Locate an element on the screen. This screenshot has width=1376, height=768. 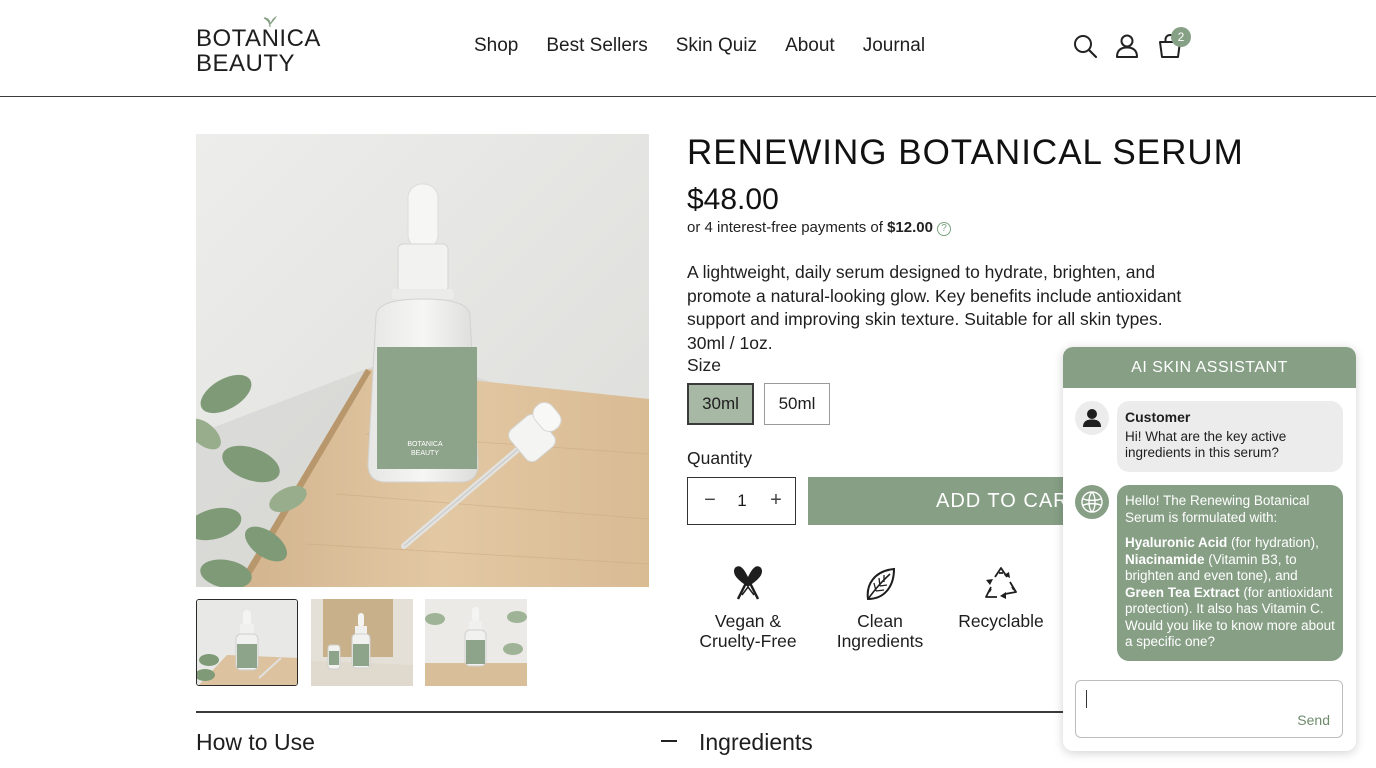
nav-skin-quiz: Skin Quiz is located at coordinates (716, 46).